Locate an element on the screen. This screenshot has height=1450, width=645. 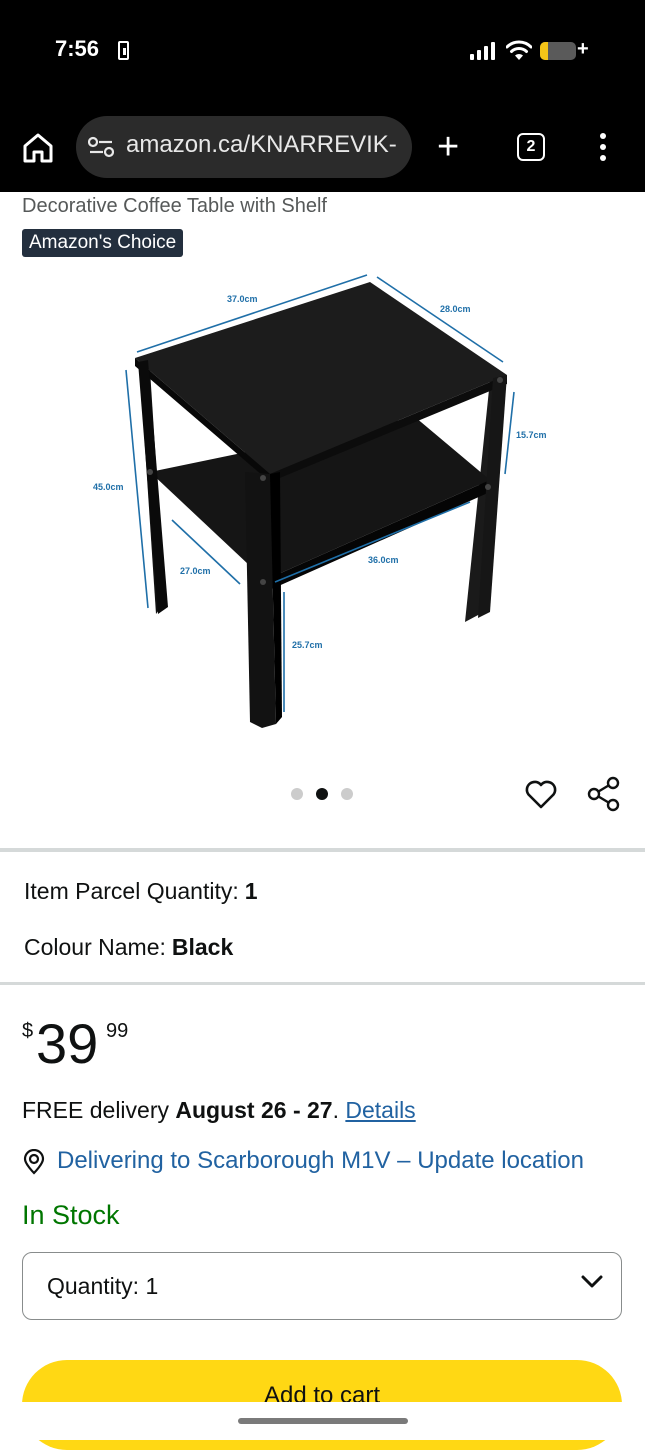
heart-icon is located at coordinates (541, 794).